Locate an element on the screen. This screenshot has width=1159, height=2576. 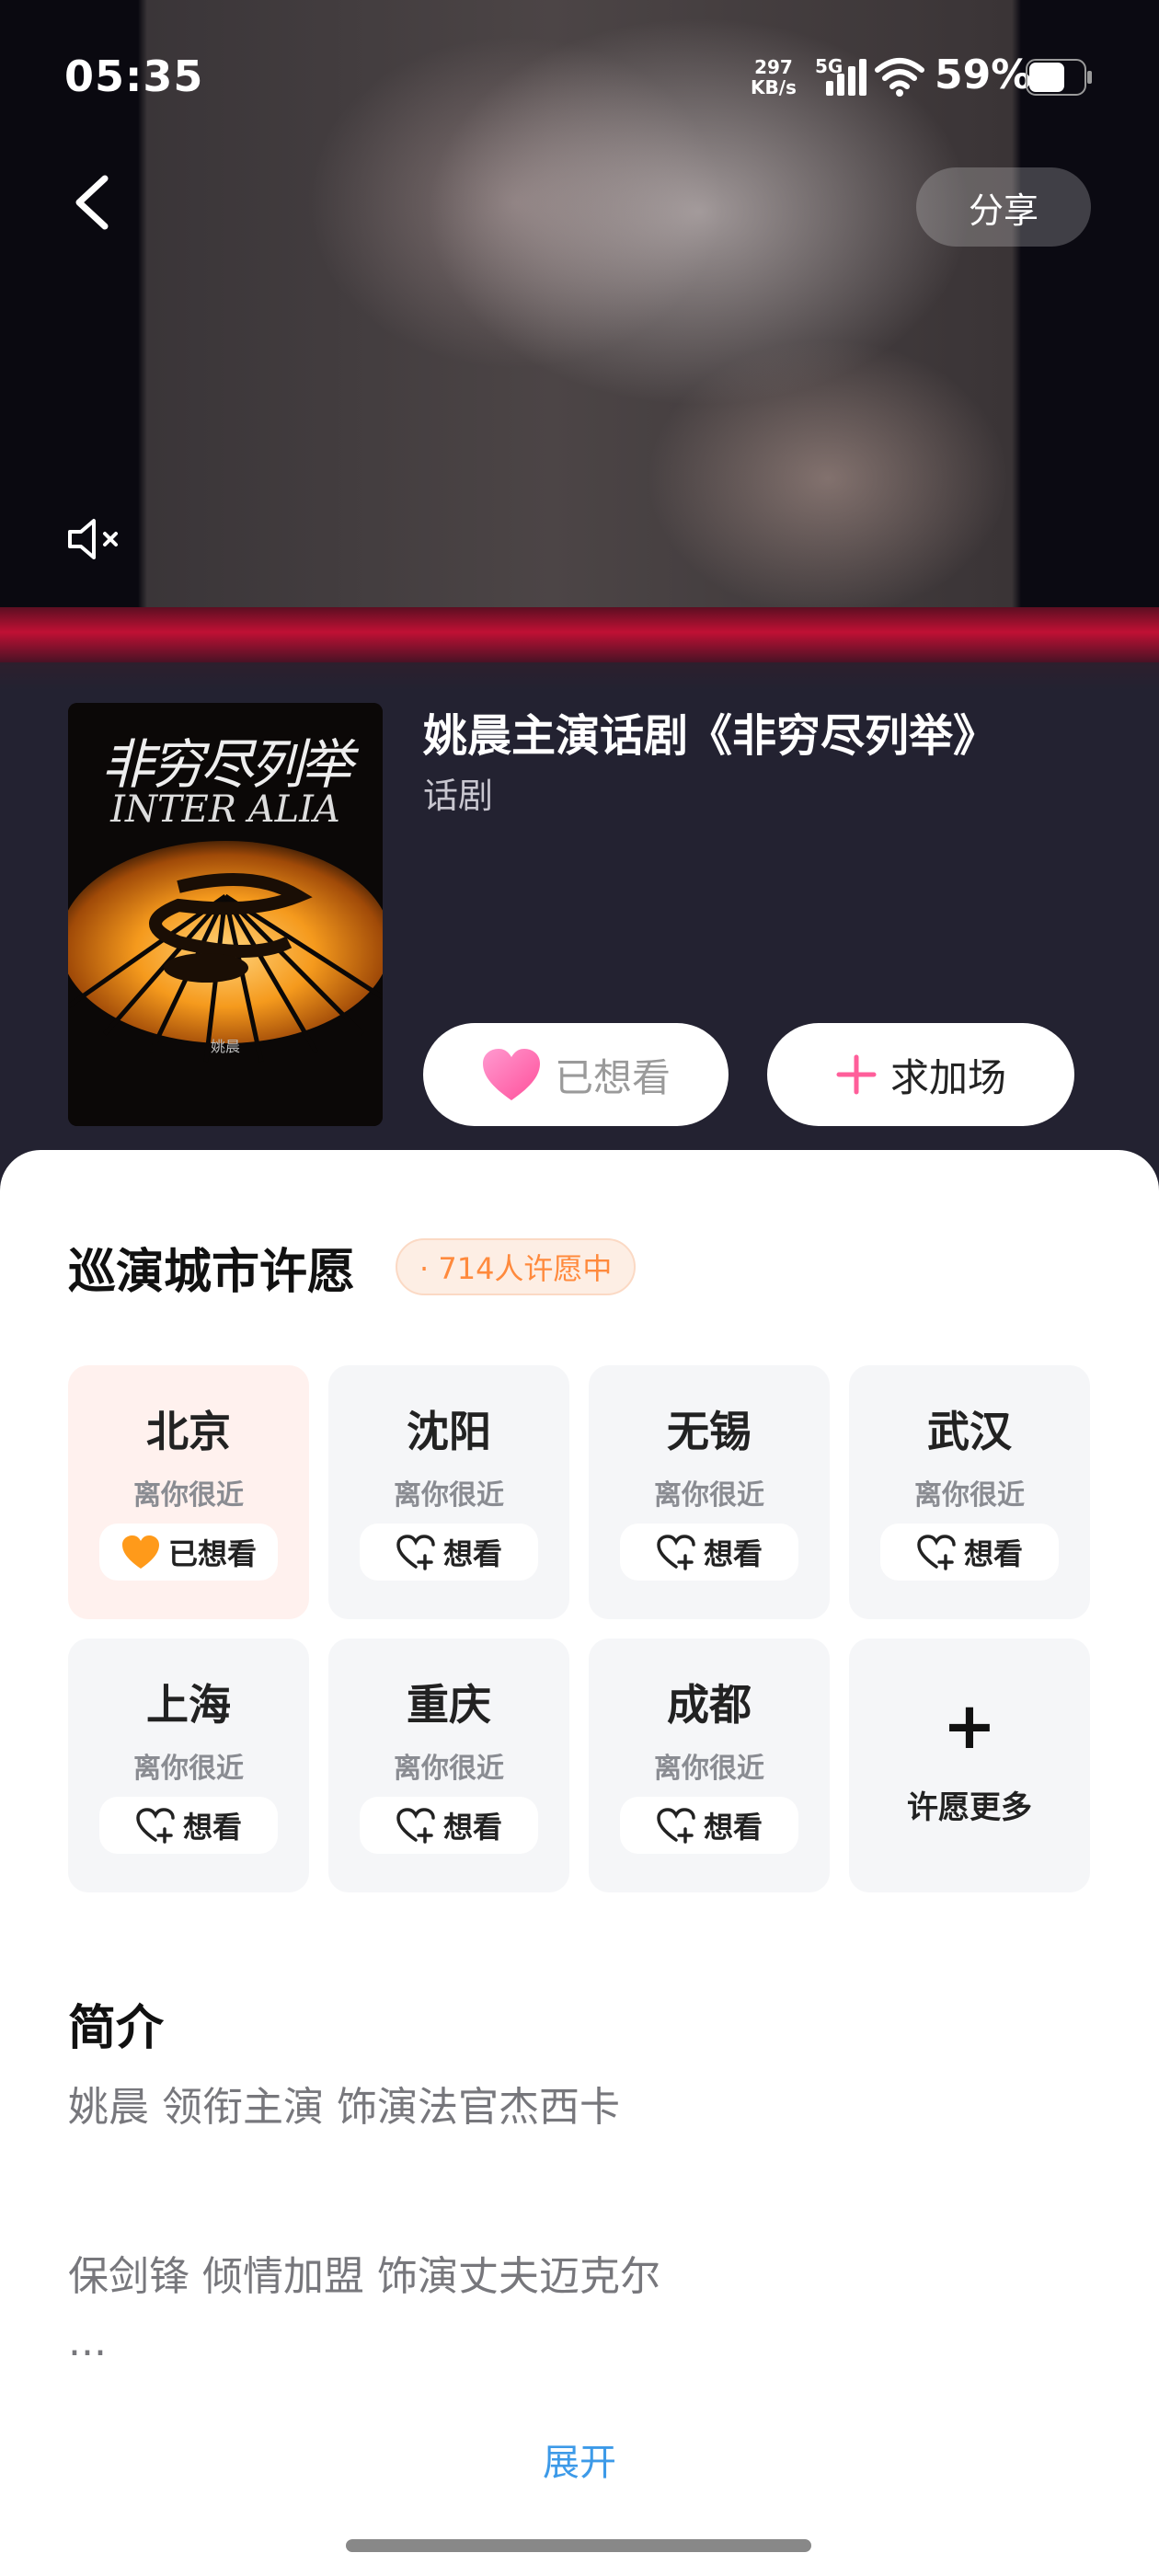
net-speed-unit: KB/s is located at coordinates (774, 87).